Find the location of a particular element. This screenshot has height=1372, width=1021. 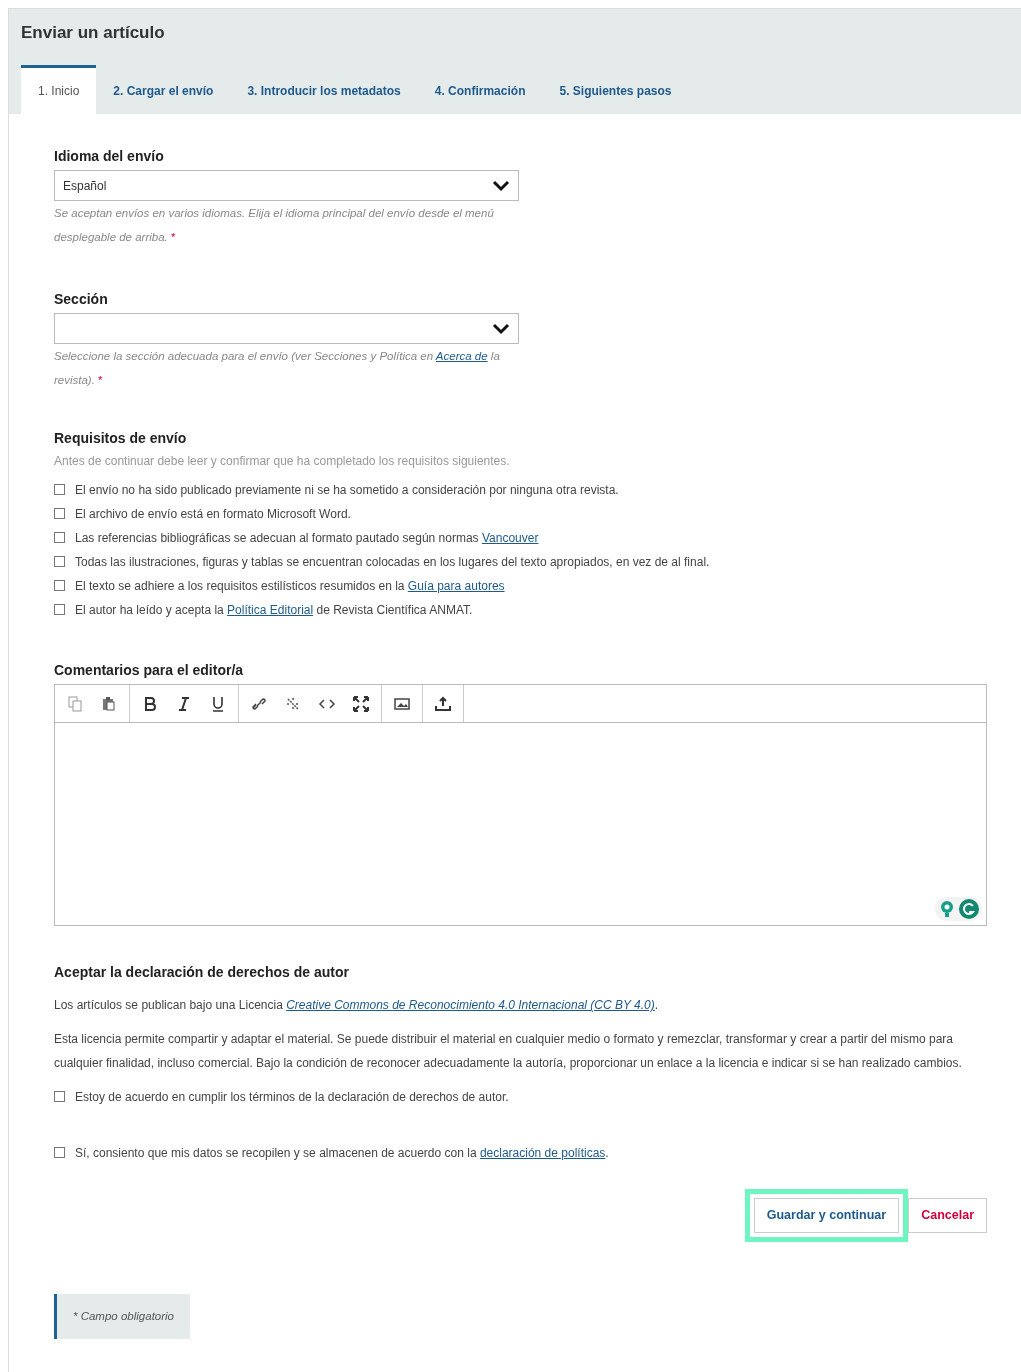

copy-icon is located at coordinates (75, 703).